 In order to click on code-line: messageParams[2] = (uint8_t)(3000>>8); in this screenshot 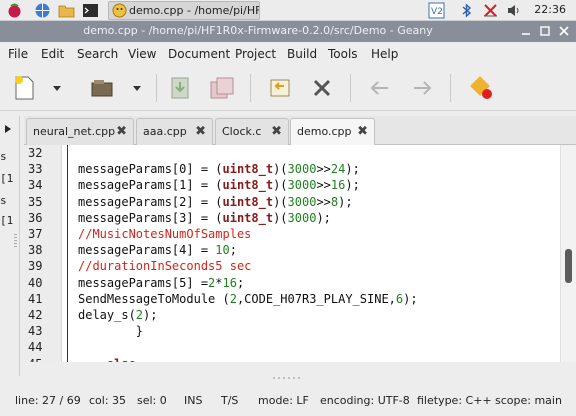, I will do `click(215, 202)`.